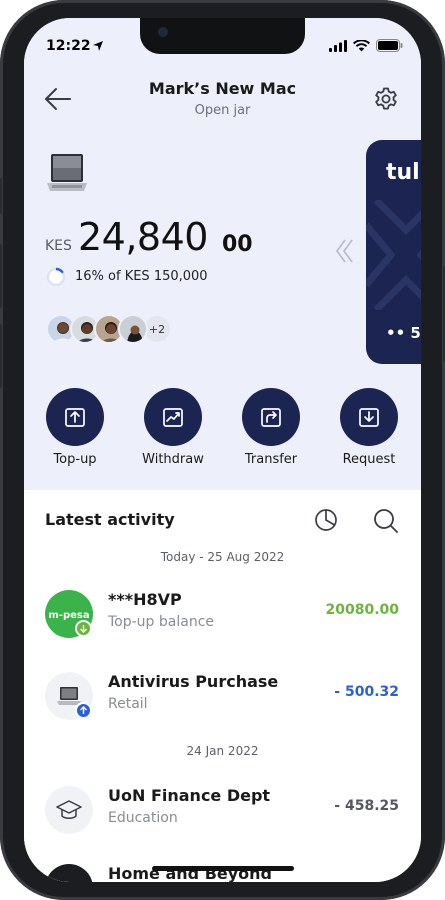 The height and width of the screenshot is (900, 445). What do you see at coordinates (109, 329) in the screenshot?
I see `member-avatars: +2` at bounding box center [109, 329].